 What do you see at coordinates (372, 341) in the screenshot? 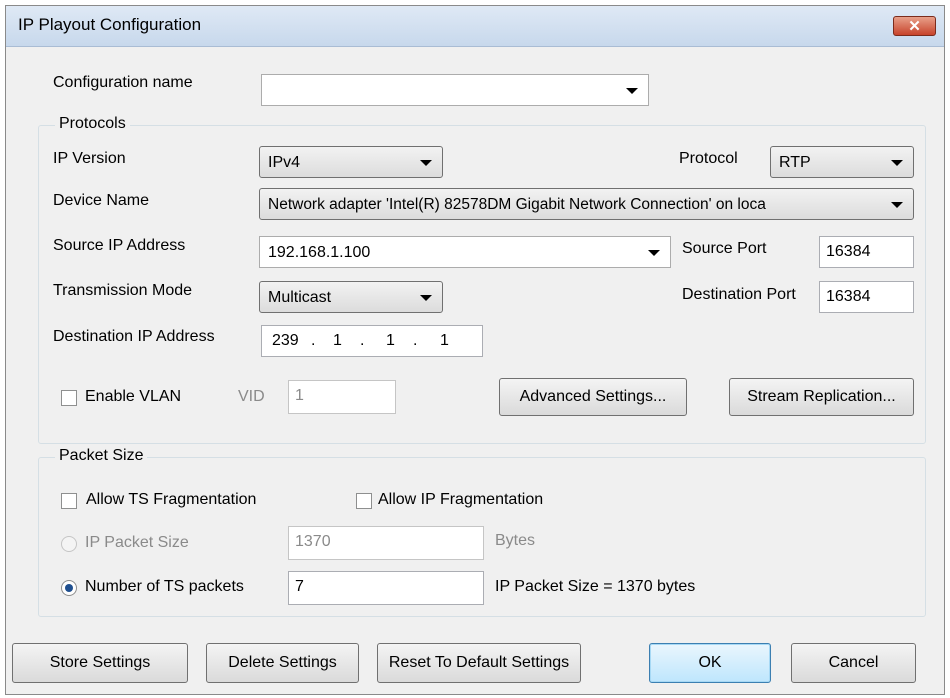
I see `dest-ip-input: 239 . 1 . 1 . 1` at bounding box center [372, 341].